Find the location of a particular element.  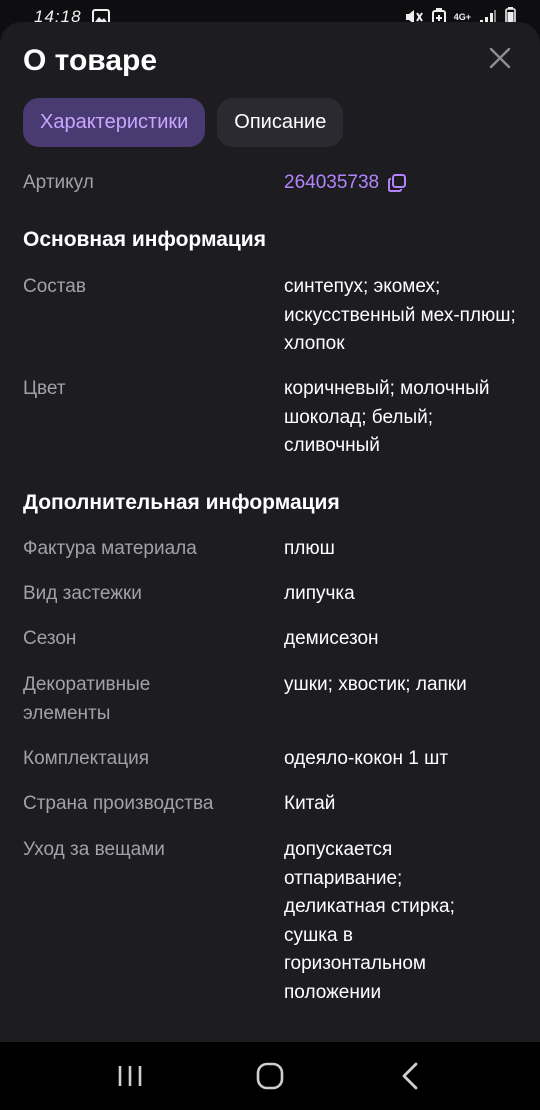

spec-value: плюш is located at coordinates (309, 548).